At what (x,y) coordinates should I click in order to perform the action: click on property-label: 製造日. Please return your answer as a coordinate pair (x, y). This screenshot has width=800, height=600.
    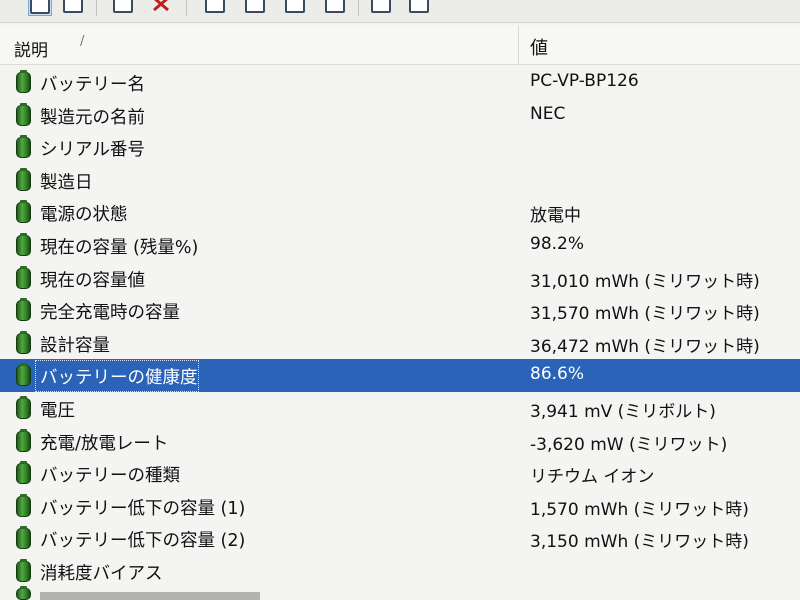
    Looking at the image, I should click on (66, 182).